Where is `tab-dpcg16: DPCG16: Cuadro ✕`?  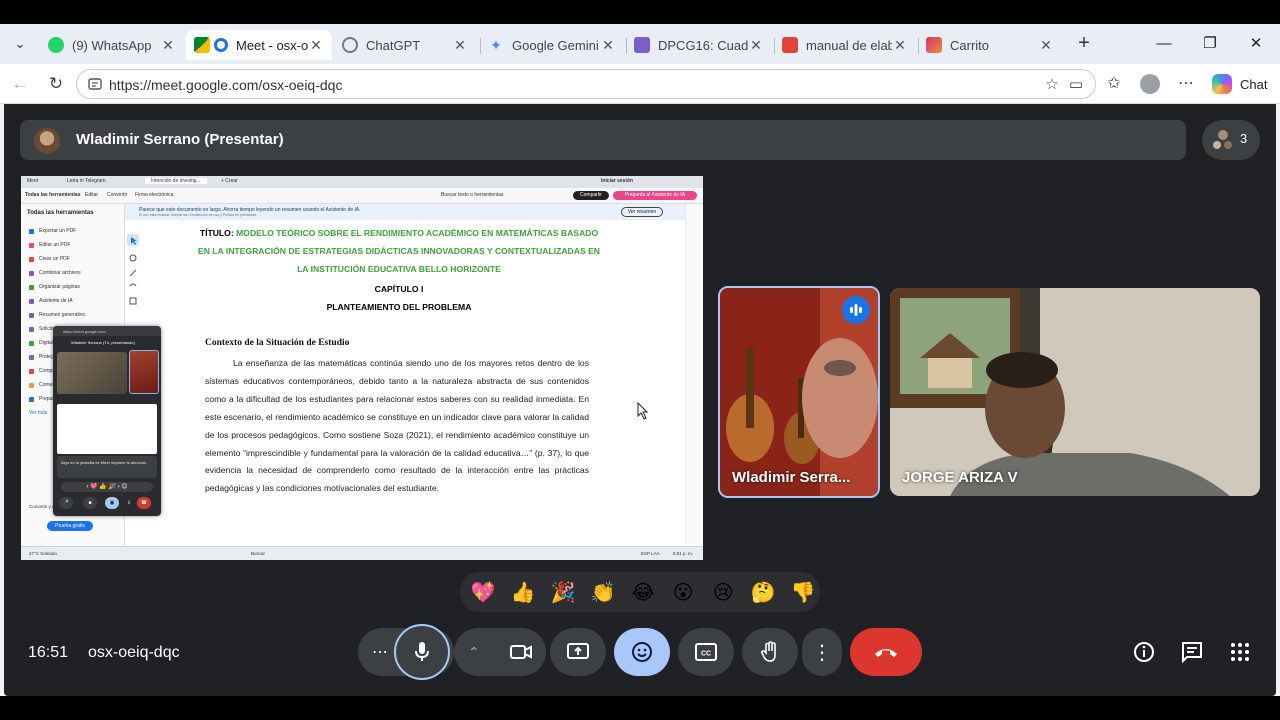 tab-dpcg16: DPCG16: Cuadro ✕ is located at coordinates (699, 45).